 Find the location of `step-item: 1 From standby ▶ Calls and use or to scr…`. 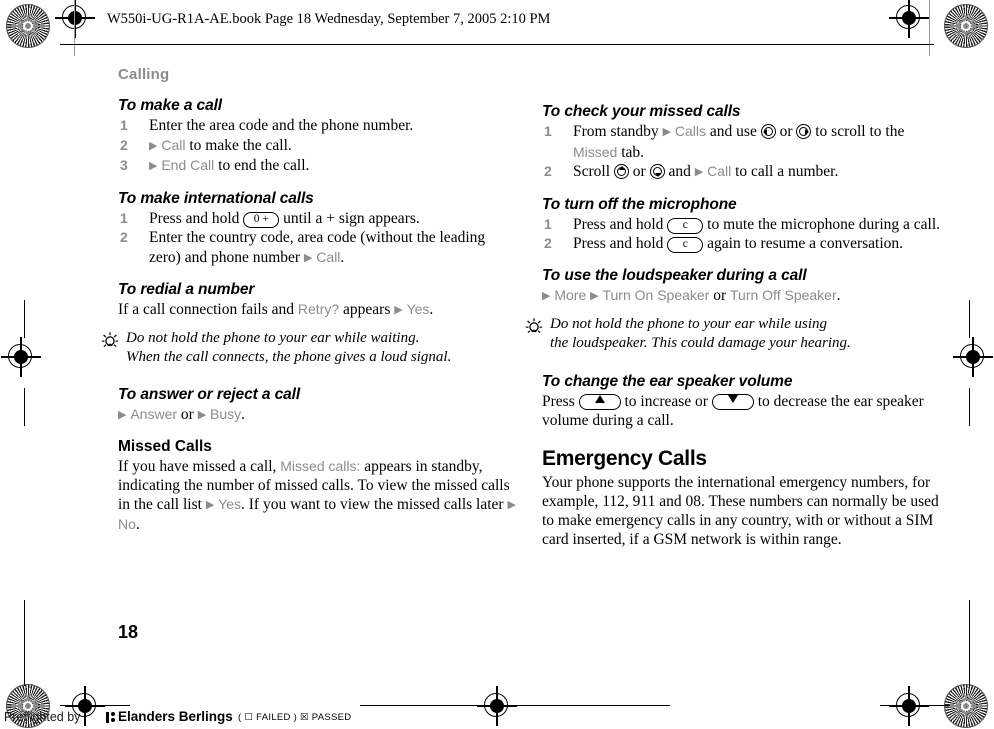

step-item: 1 From standby ▶ Calls and use or to scr… is located at coordinates (742, 142).